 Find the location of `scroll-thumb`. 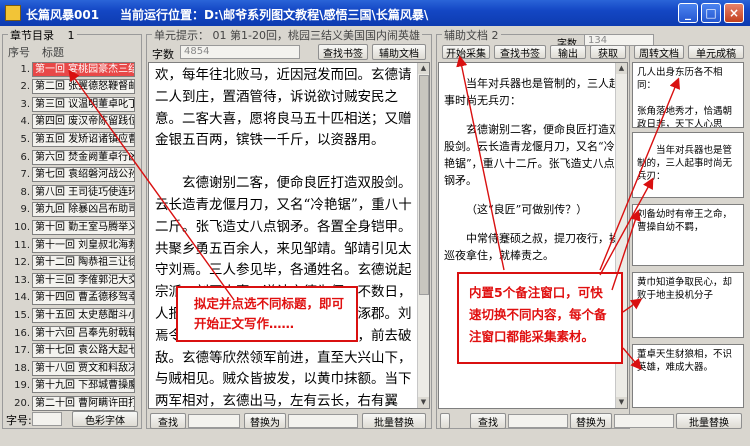

scroll-thumb is located at coordinates (424, 185).